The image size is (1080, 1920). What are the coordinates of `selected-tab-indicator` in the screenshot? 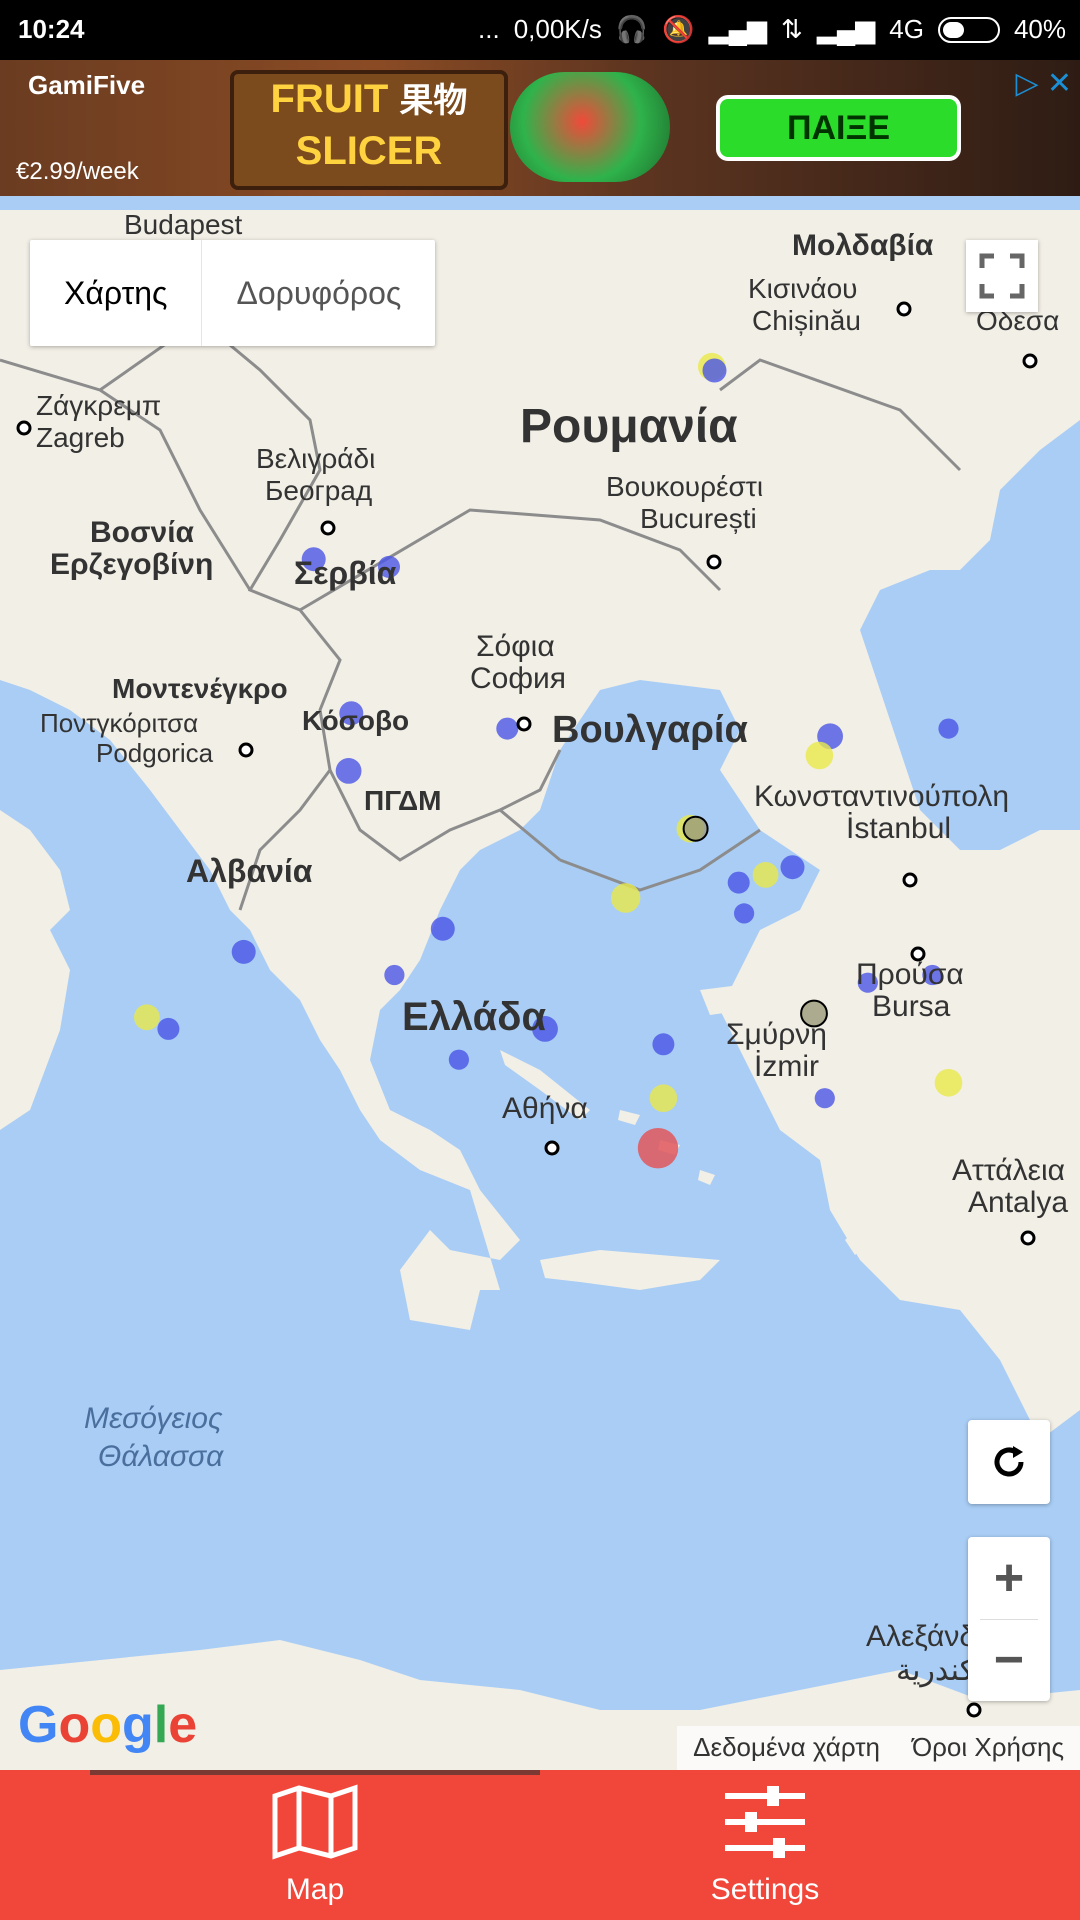 It's located at (315, 1772).